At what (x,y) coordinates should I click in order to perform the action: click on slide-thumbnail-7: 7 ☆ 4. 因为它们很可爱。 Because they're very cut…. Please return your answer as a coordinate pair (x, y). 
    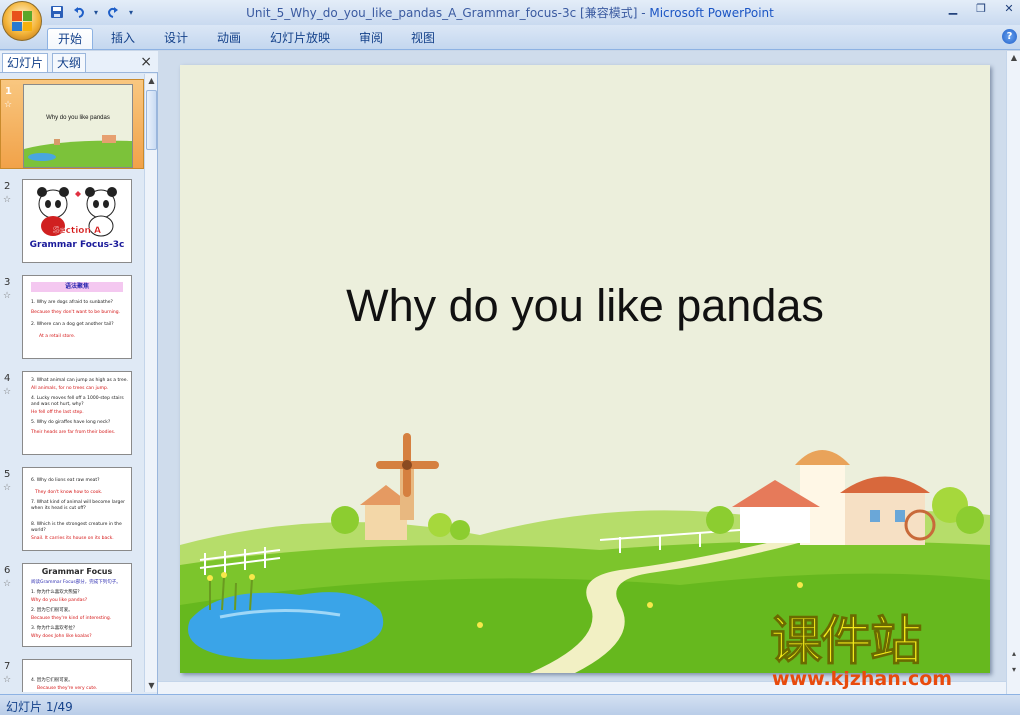
    Looking at the image, I should click on (72, 673).